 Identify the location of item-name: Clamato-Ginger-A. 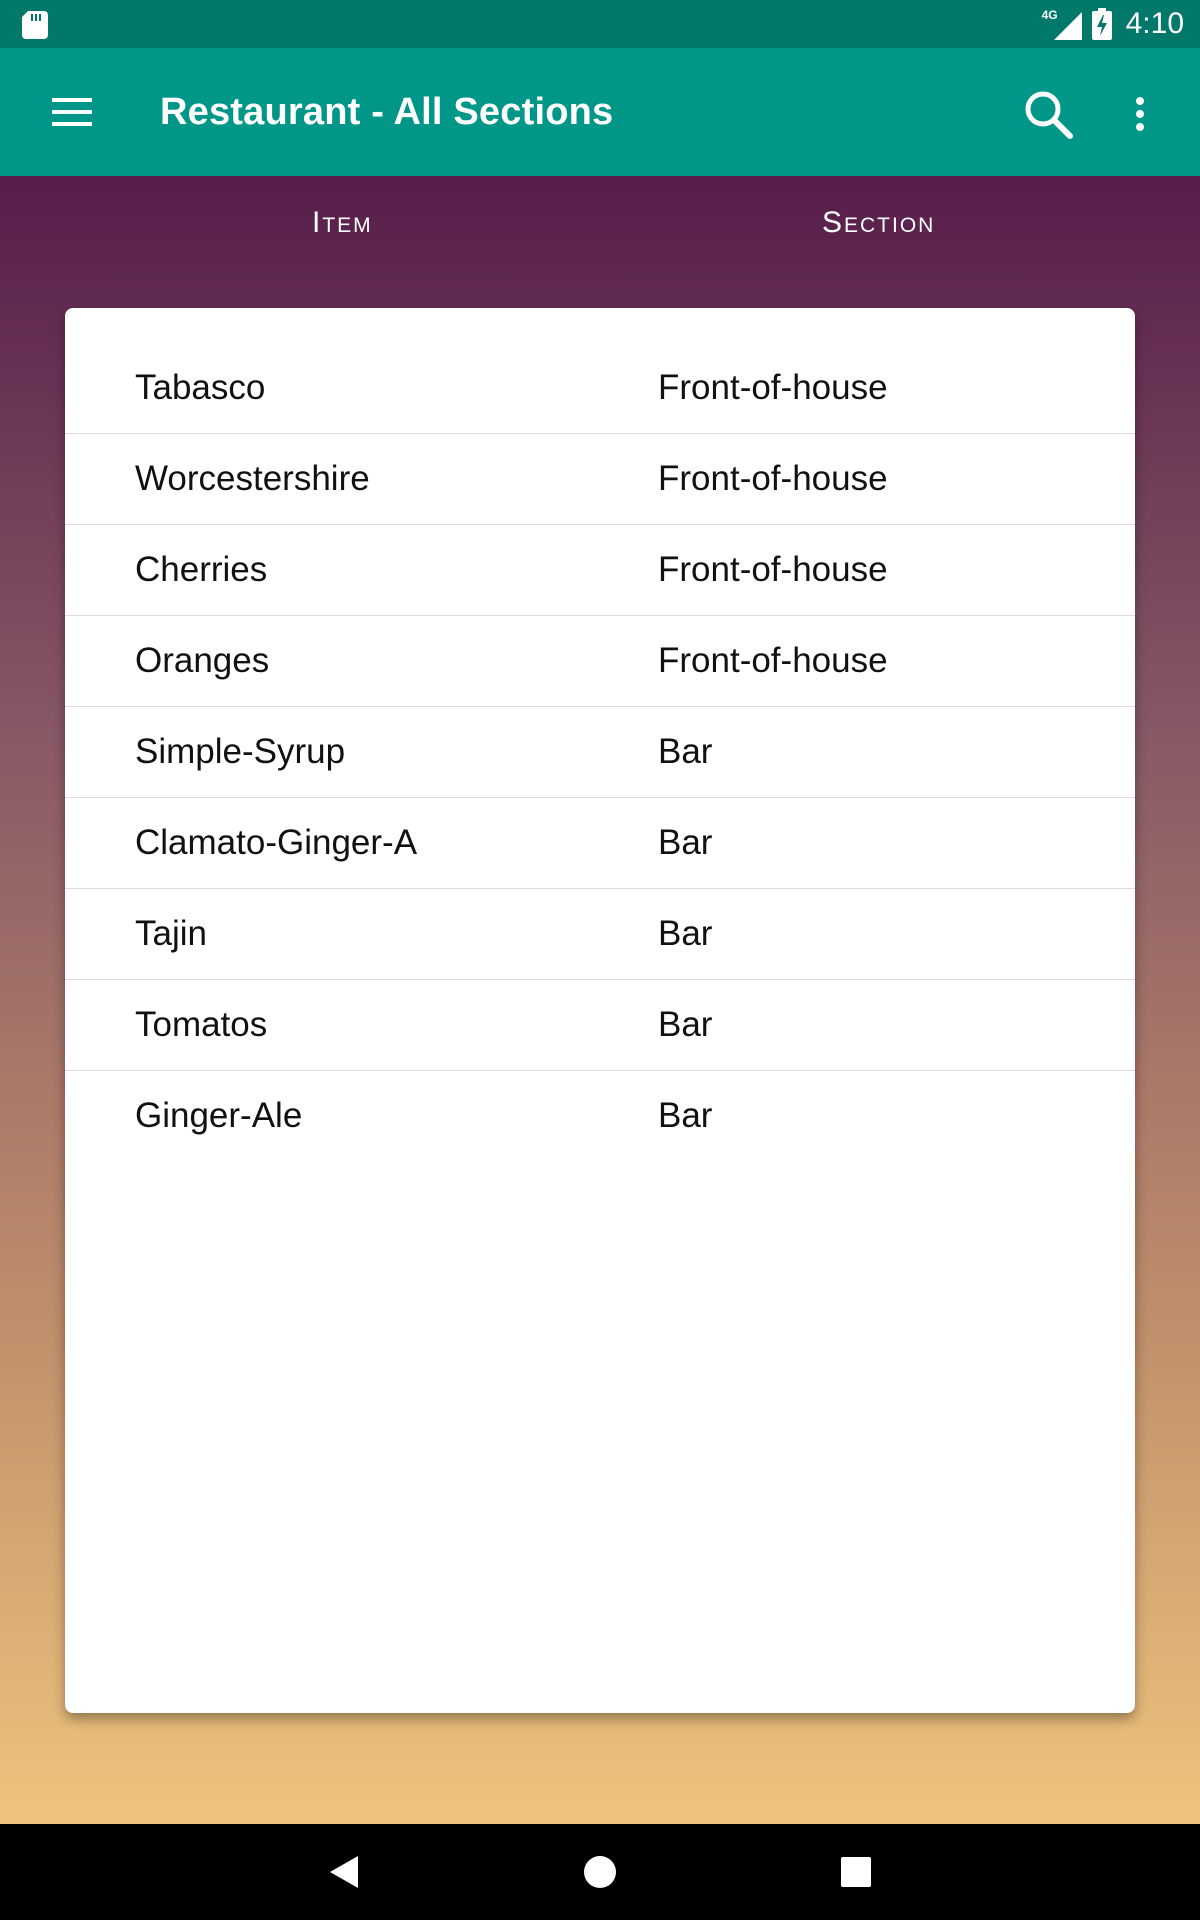
(276, 842).